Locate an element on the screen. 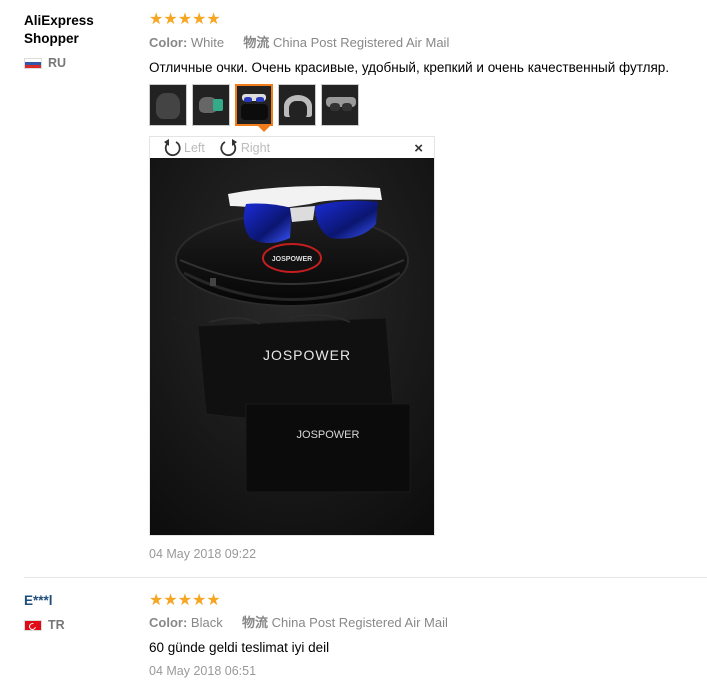 The width and height of the screenshot is (707, 689). review-date: 04 May 2018 06:51 is located at coordinates (203, 671).